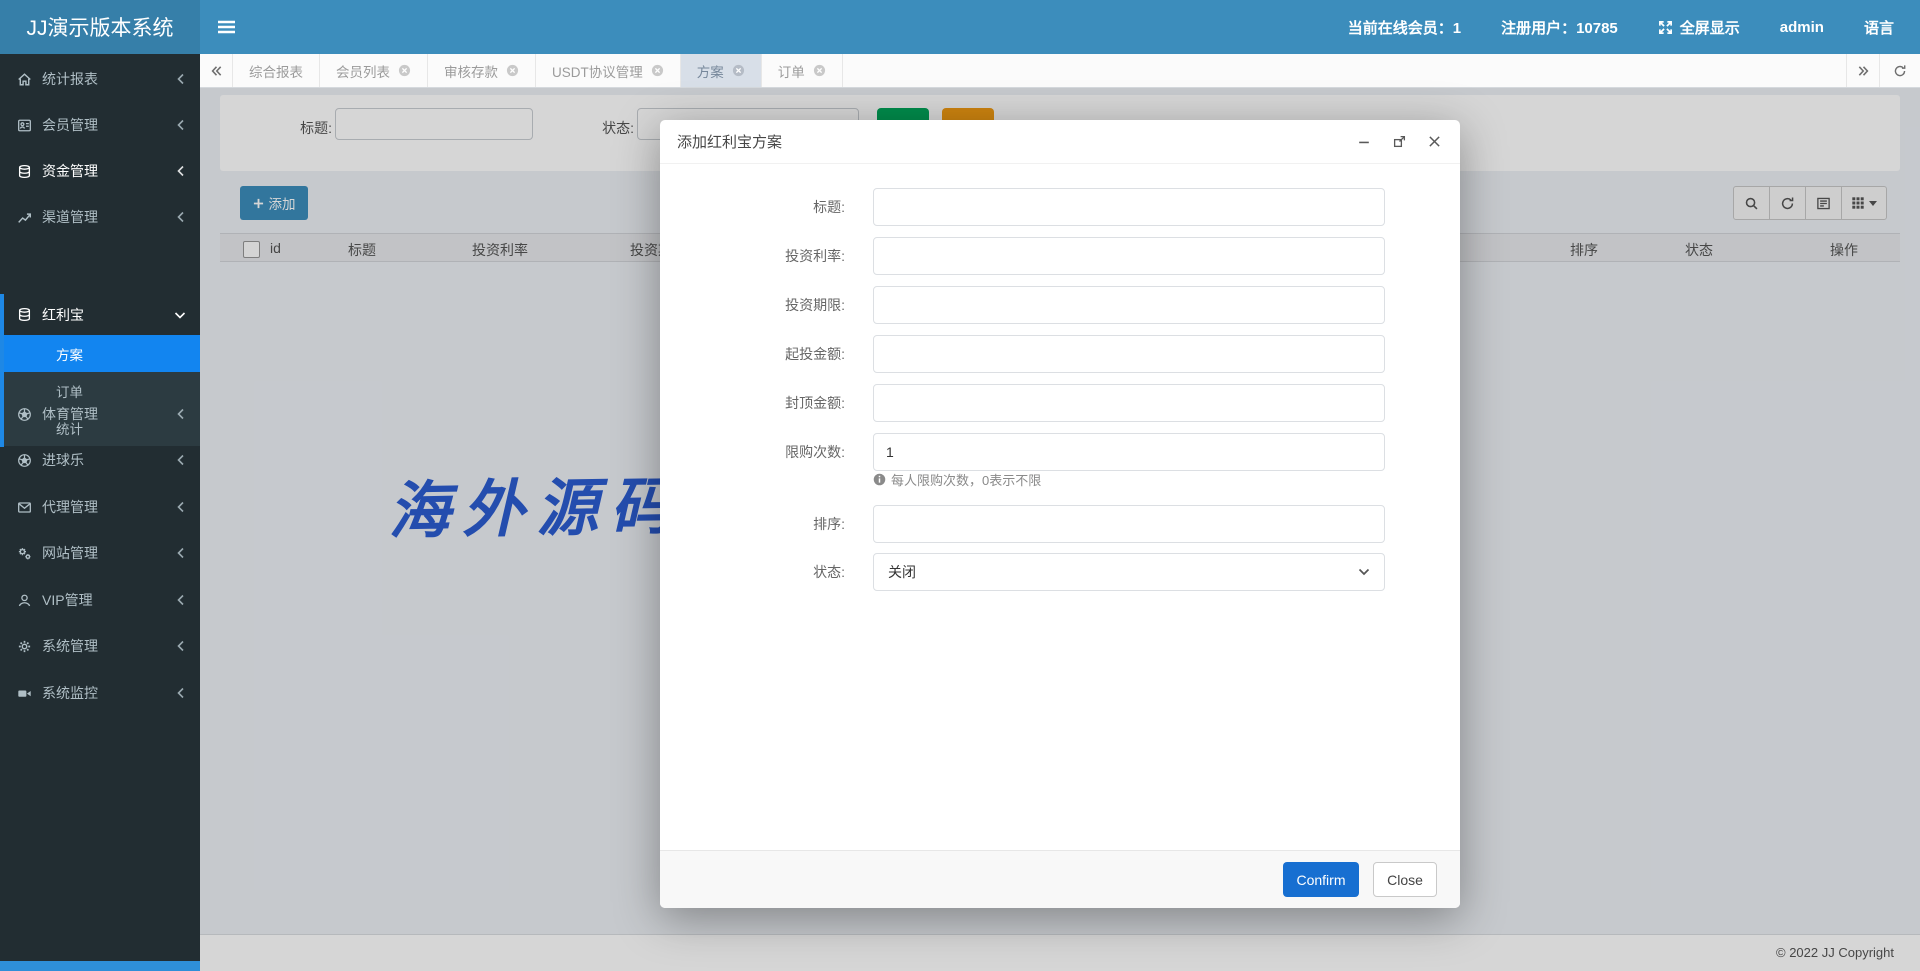 The width and height of the screenshot is (1920, 971). I want to click on sidebar-item-vip-management: VIP管理, so click(100, 600).